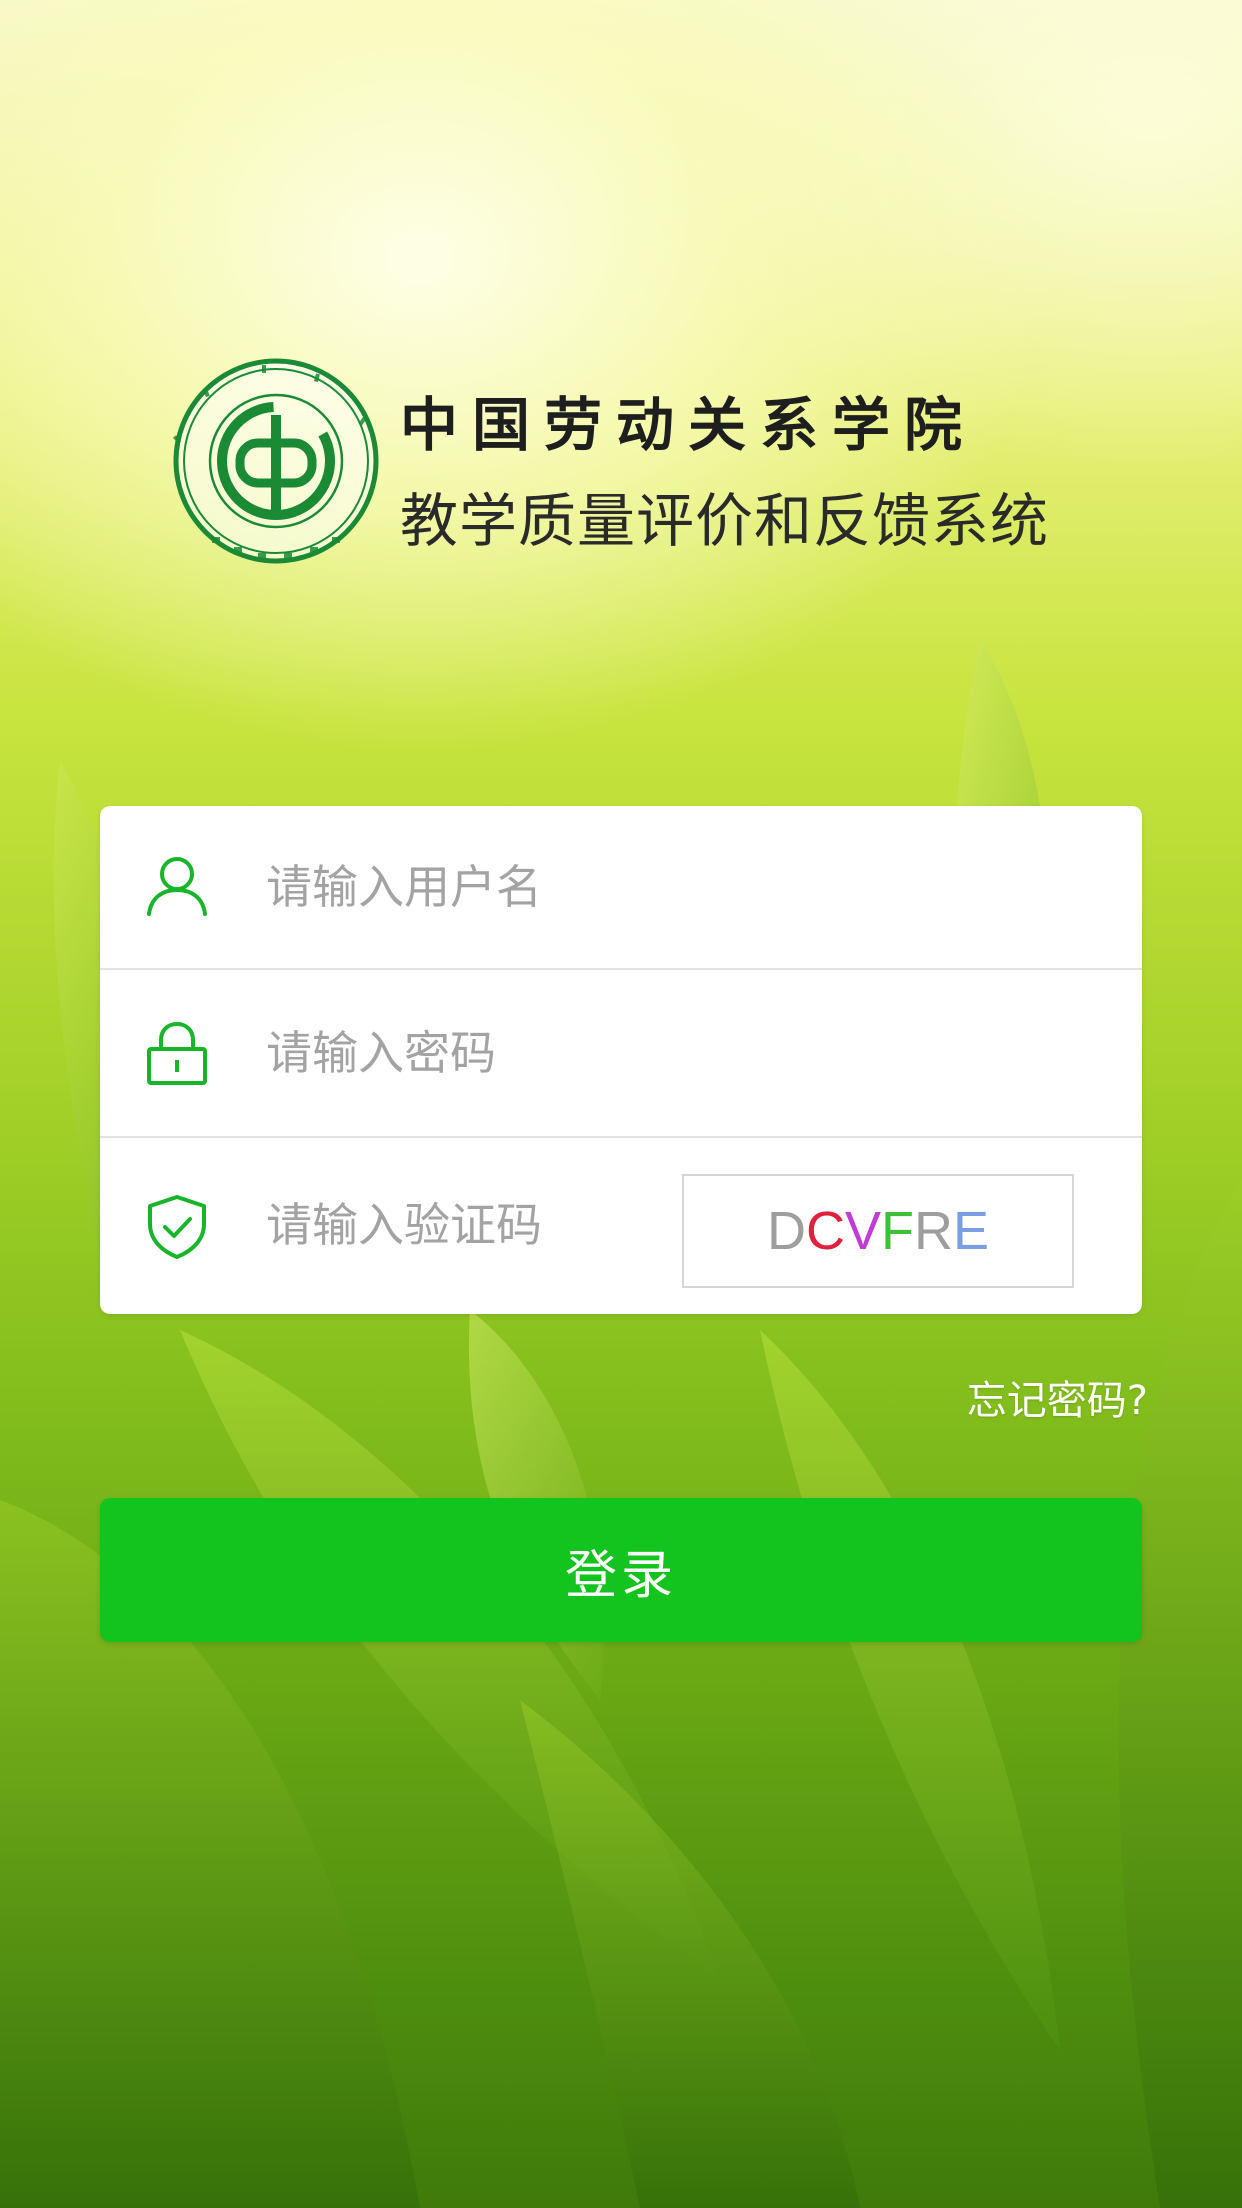  I want to click on captcha-row: DCVFRE, so click(621, 1226).